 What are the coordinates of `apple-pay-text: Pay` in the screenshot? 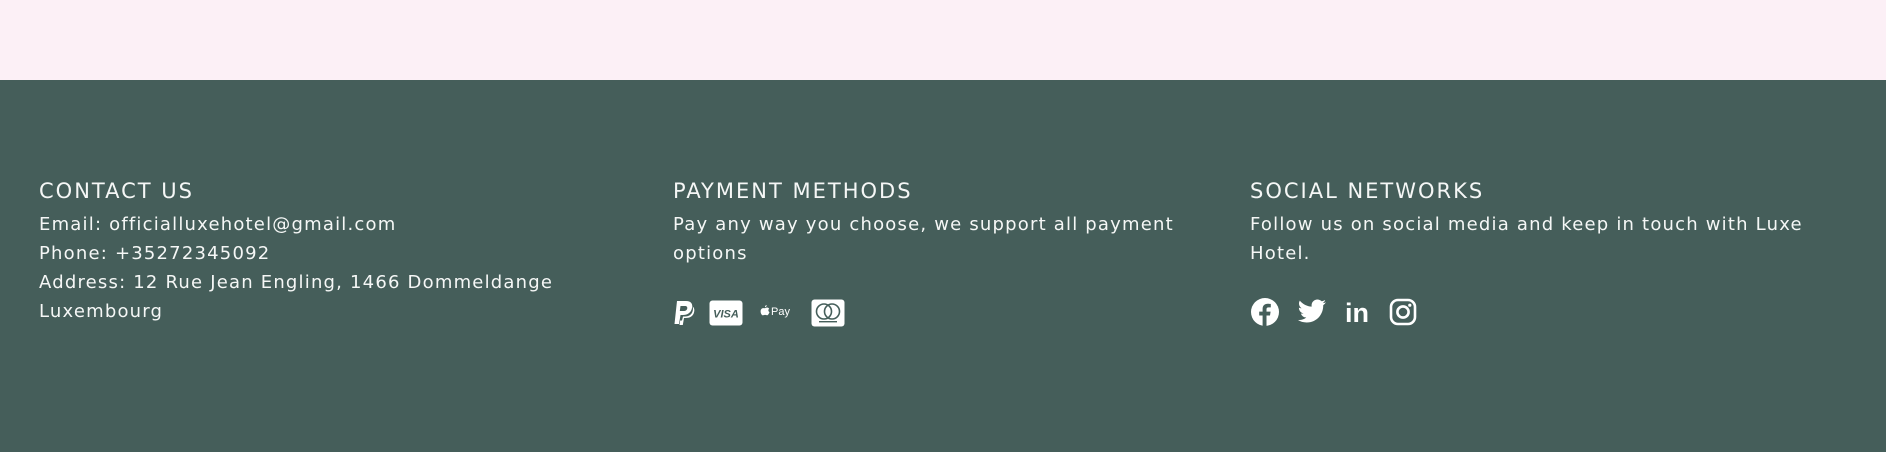 It's located at (780, 312).